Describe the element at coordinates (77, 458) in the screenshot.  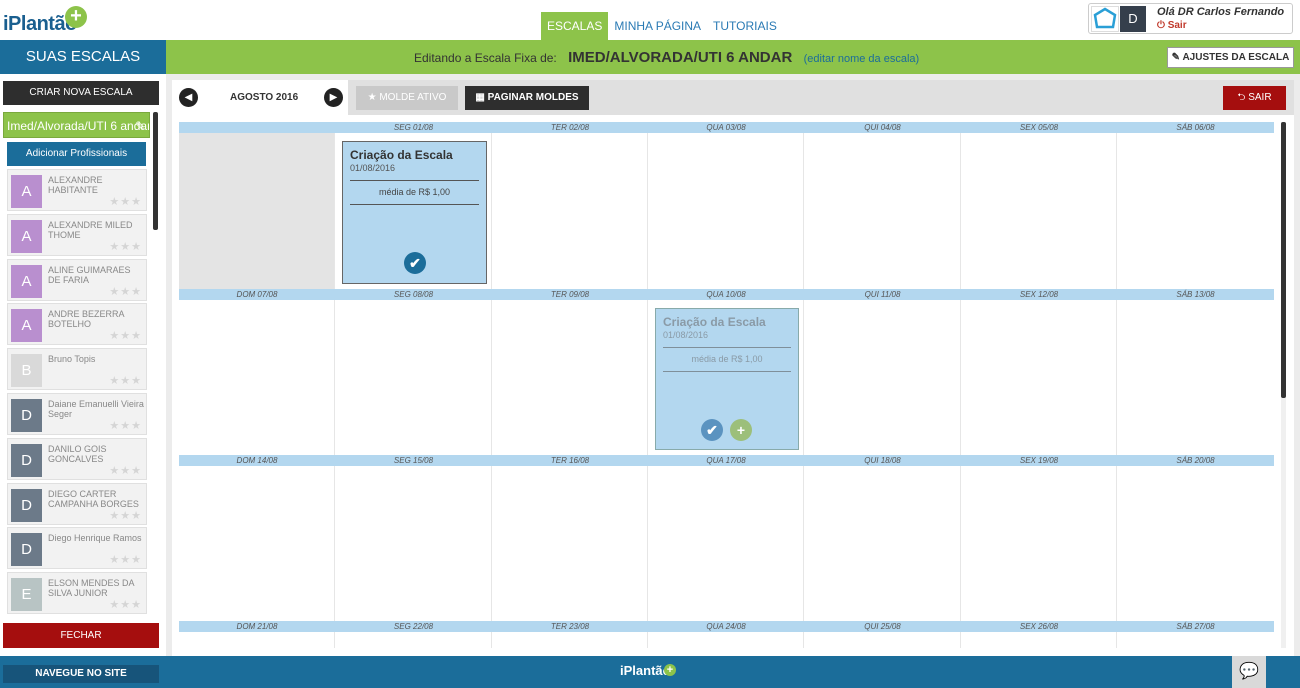
I see `professional-item: D DANILO GOIS GONCALVES ★★★` at that location.